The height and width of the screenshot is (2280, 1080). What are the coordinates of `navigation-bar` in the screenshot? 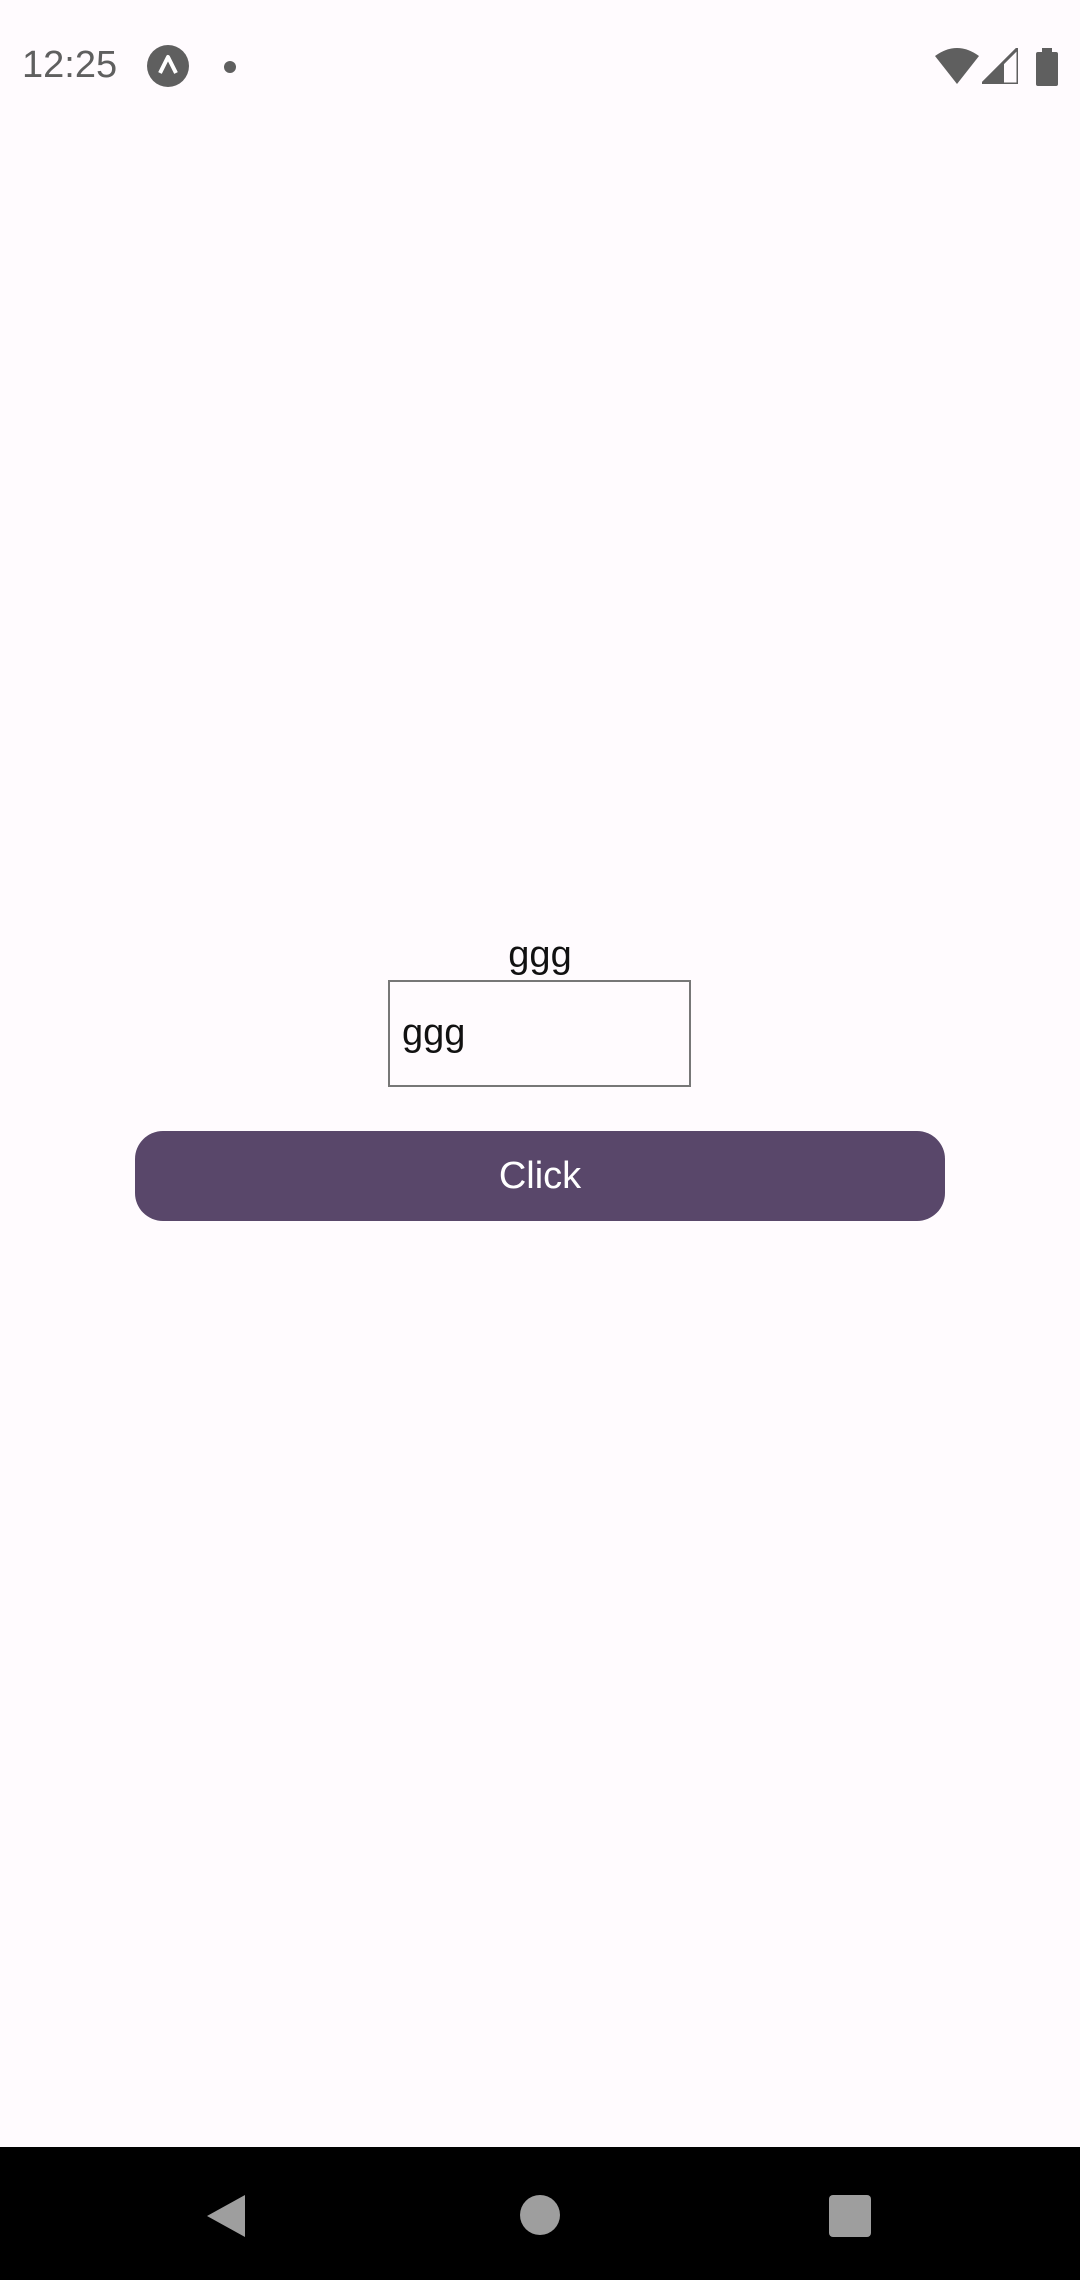 It's located at (540, 2213).